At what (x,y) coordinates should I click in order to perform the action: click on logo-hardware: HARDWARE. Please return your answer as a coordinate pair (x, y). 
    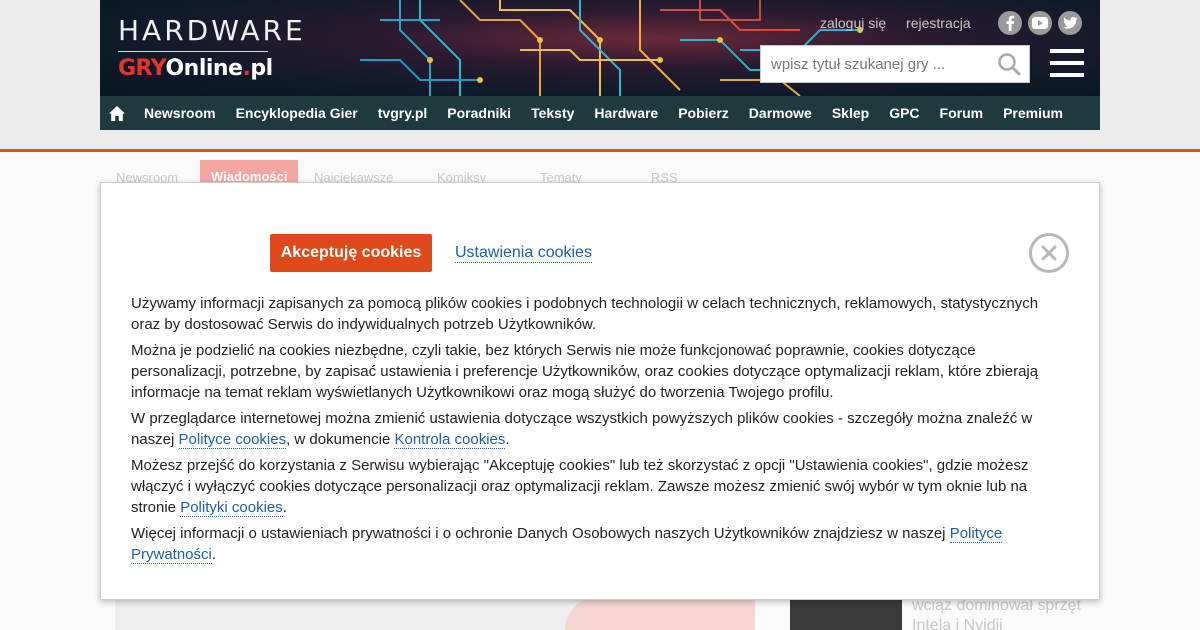
    Looking at the image, I should click on (212, 30).